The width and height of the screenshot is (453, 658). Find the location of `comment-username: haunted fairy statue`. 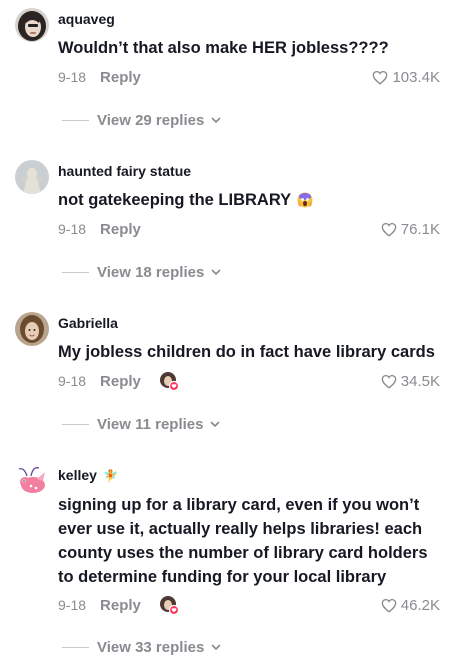

comment-username: haunted fairy statue is located at coordinates (124, 171).